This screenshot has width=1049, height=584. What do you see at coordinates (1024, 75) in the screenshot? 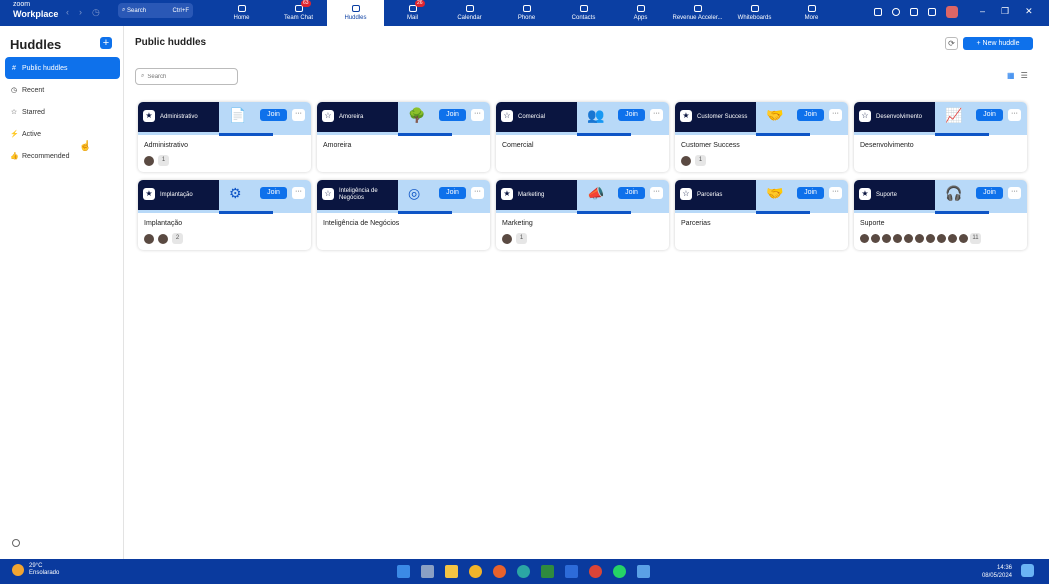
I see `list-view-icon: ☰` at bounding box center [1024, 75].